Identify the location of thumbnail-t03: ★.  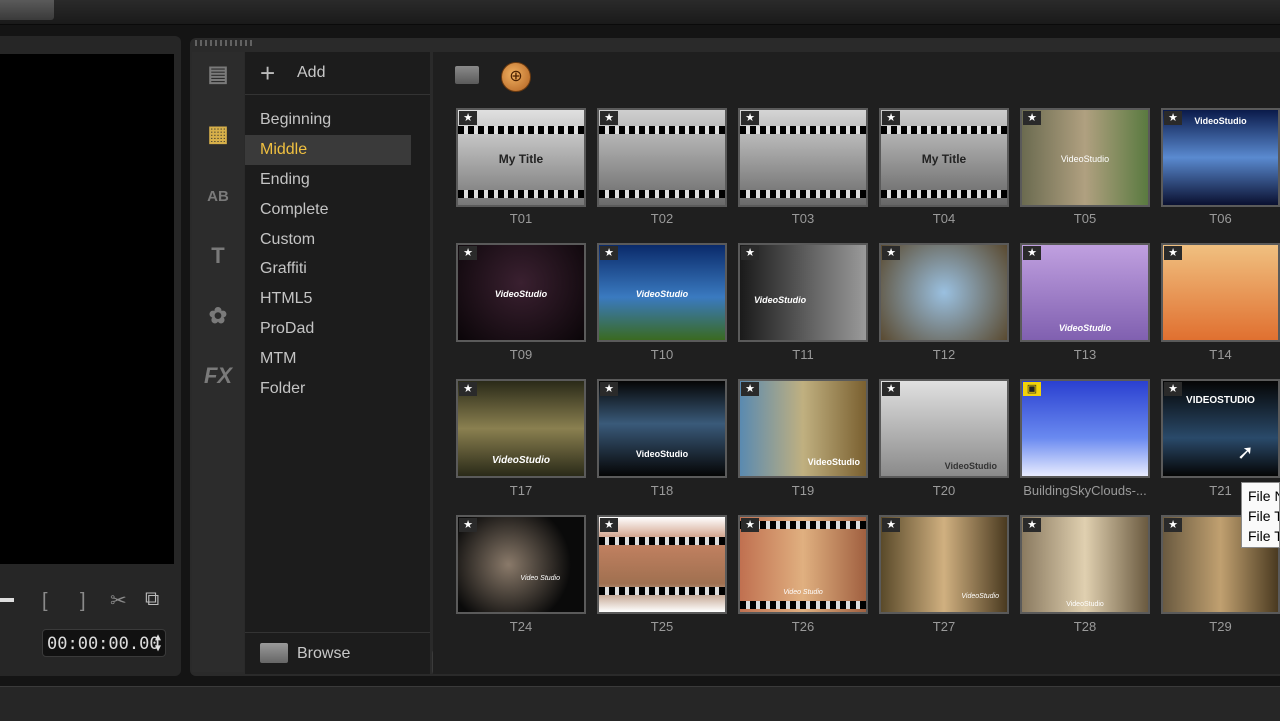
(803, 157).